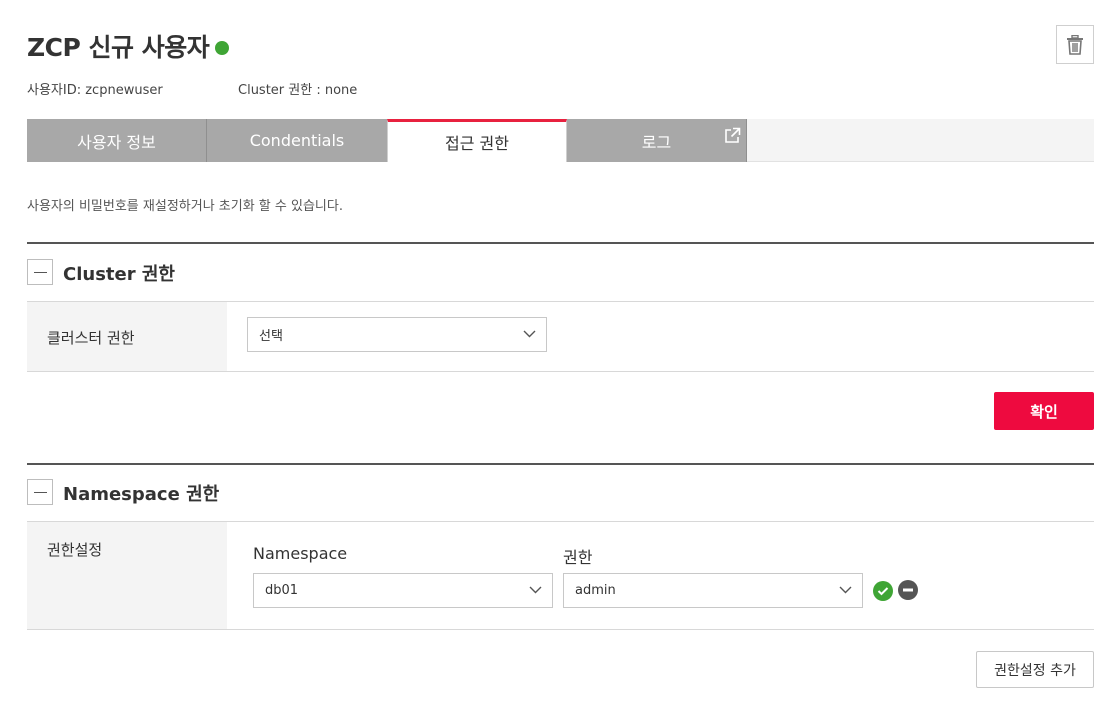 This screenshot has width=1117, height=707. I want to click on add-role-setting-label: 권한설정 추가, so click(1035, 670).